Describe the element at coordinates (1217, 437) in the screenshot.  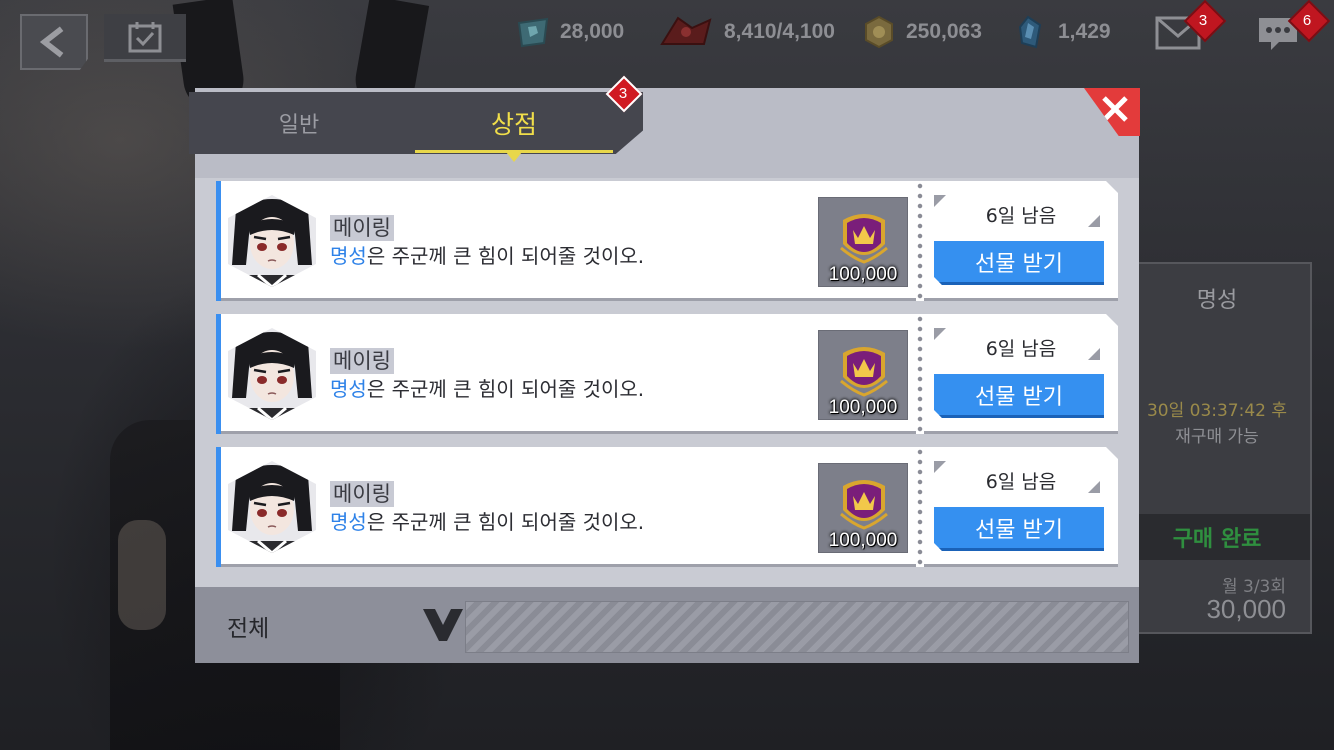
I see `shop-card-rebuy-text: 재구매 가능` at that location.